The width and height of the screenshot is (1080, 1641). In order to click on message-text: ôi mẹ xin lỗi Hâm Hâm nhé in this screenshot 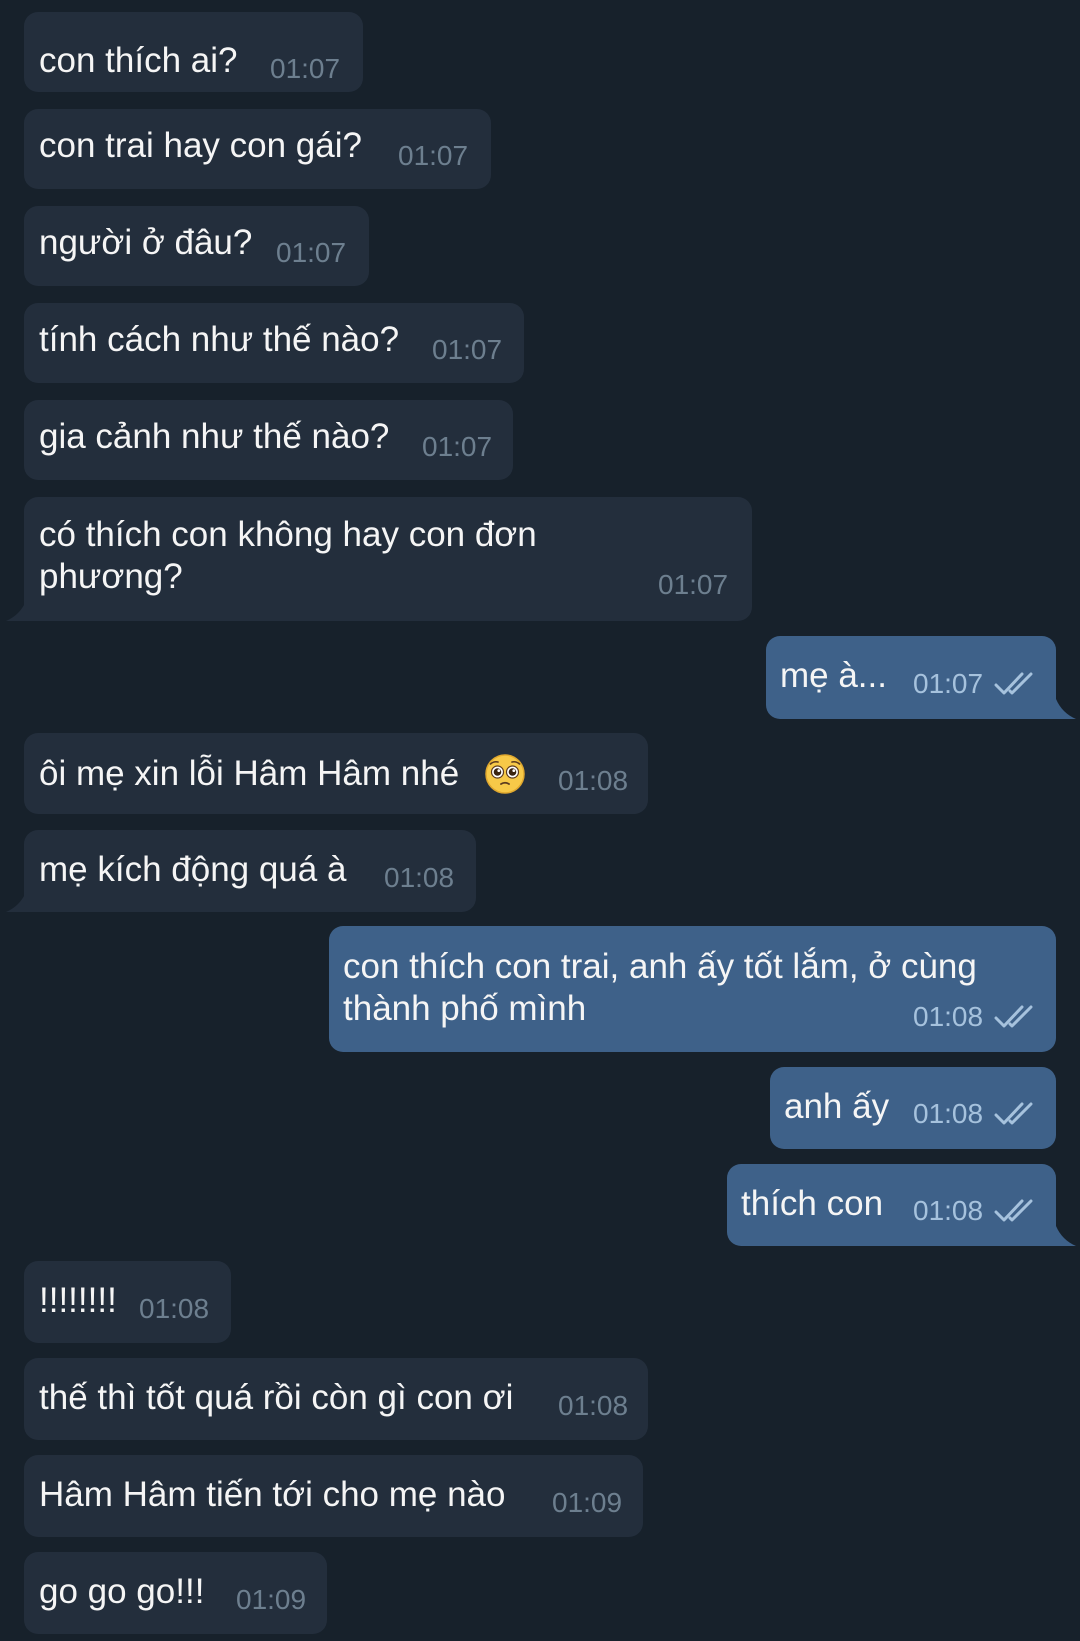, I will do `click(249, 773)`.